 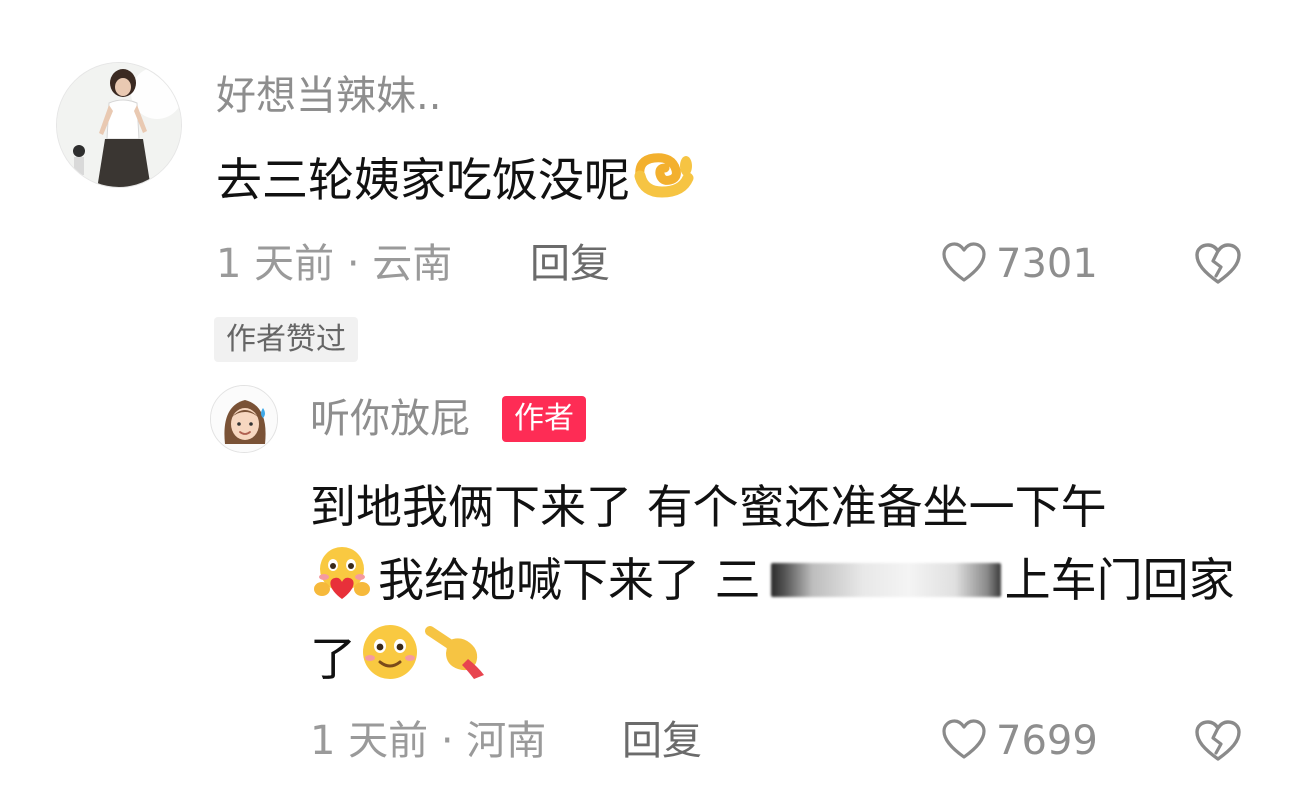 I want to click on like-count: 7301, so click(x=1047, y=264).